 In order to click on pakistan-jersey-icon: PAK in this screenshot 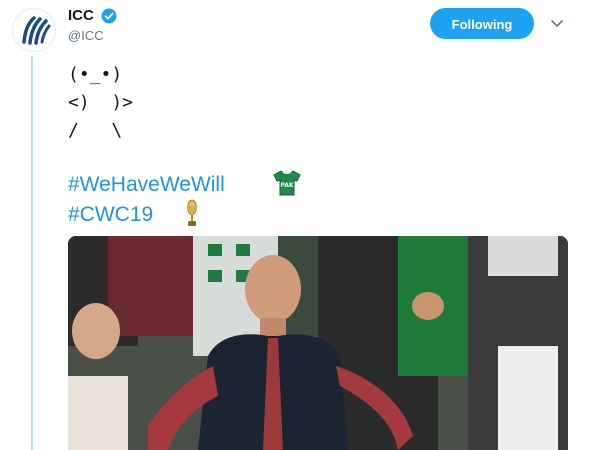, I will do `click(287, 183)`.